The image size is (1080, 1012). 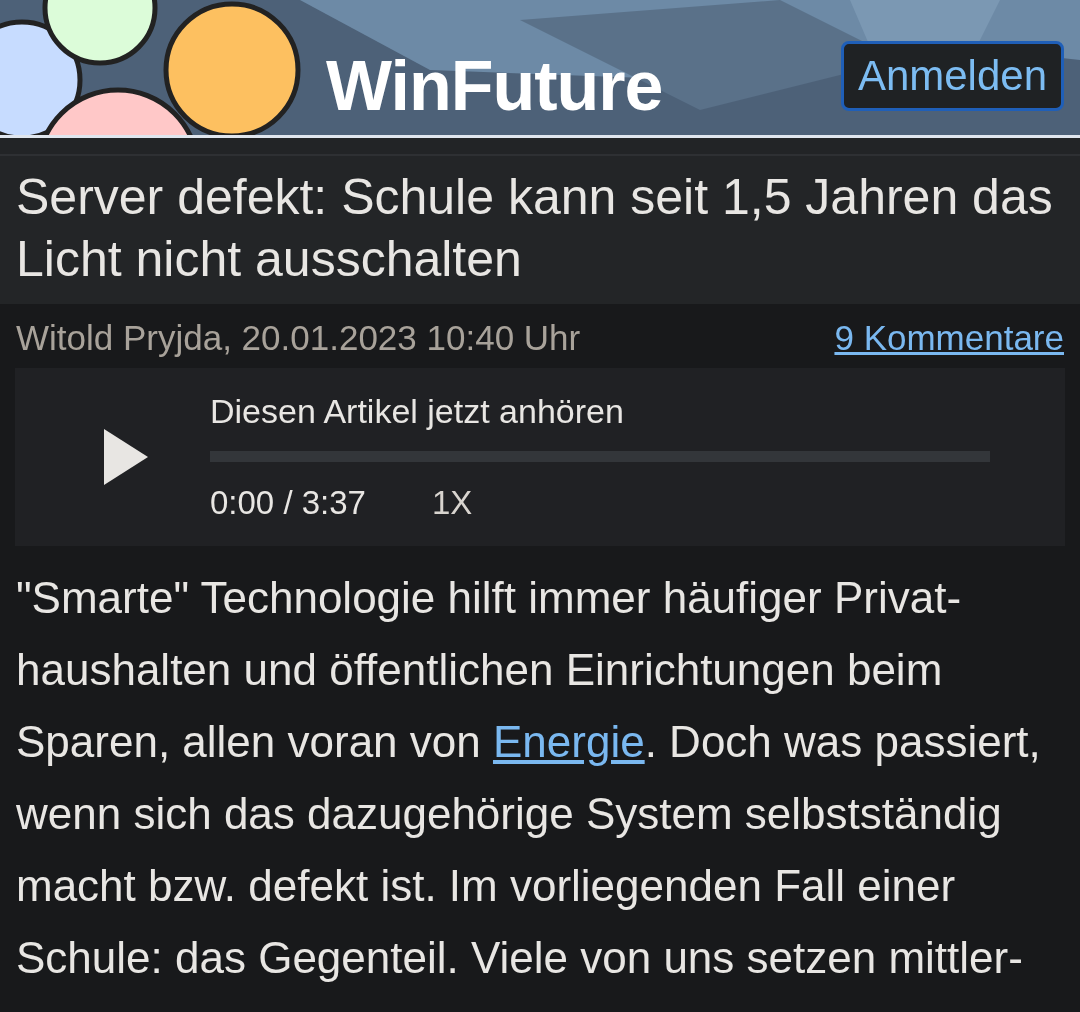 What do you see at coordinates (452, 503) in the screenshot?
I see `speed-button: 1X` at bounding box center [452, 503].